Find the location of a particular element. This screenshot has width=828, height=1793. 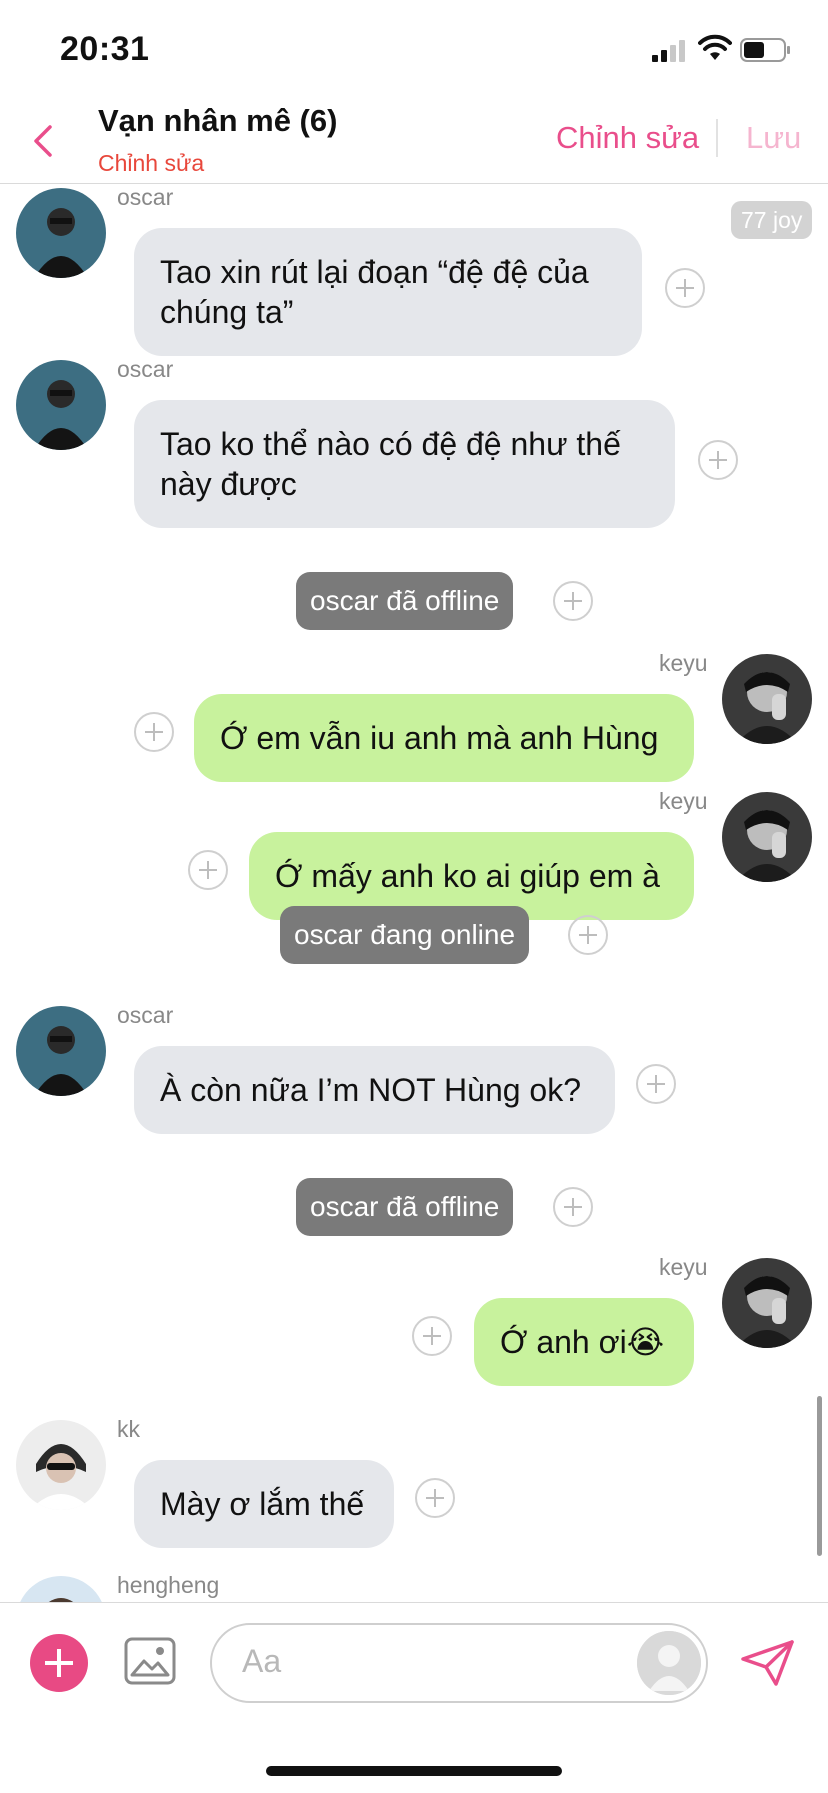

message-input-bar: Aa is located at coordinates (414, 1697).